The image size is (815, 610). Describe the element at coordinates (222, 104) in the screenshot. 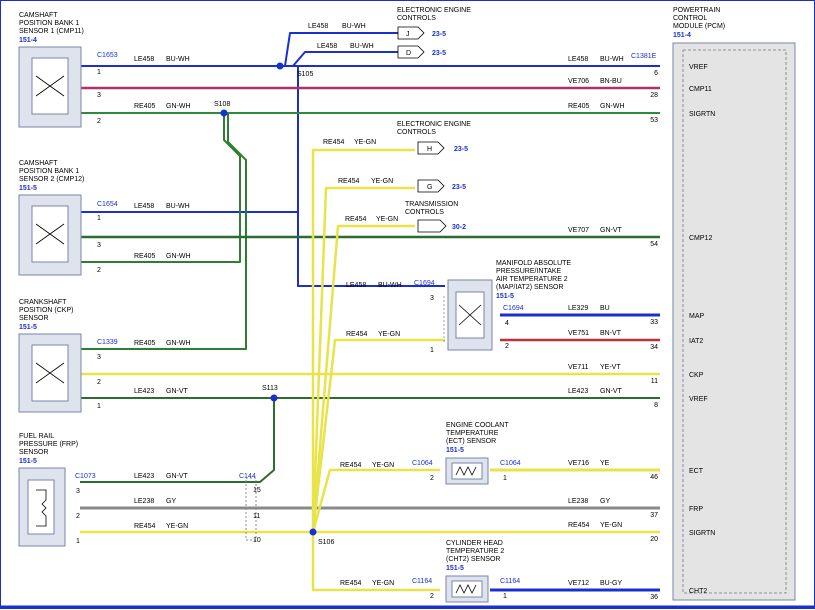

I see `splice-s108-label: S108` at that location.